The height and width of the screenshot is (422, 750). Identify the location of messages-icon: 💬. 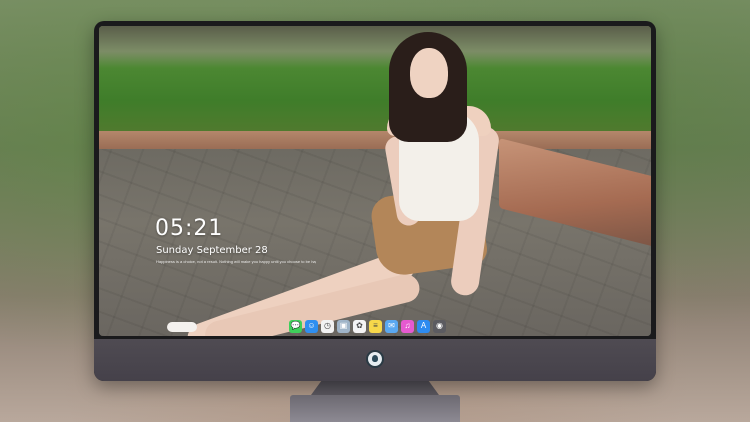
(295, 326).